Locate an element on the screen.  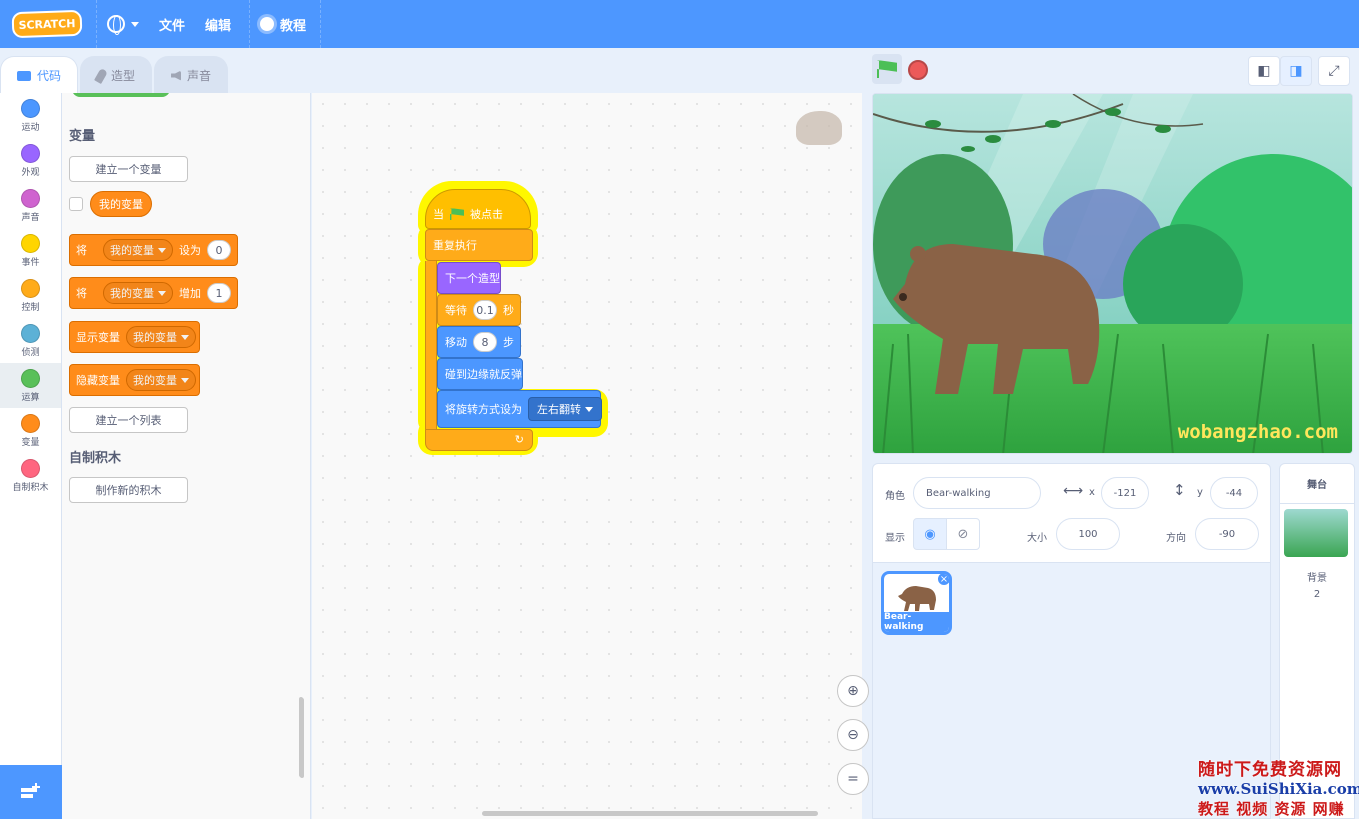
zoom-reset-button: = is located at coordinates (853, 779).